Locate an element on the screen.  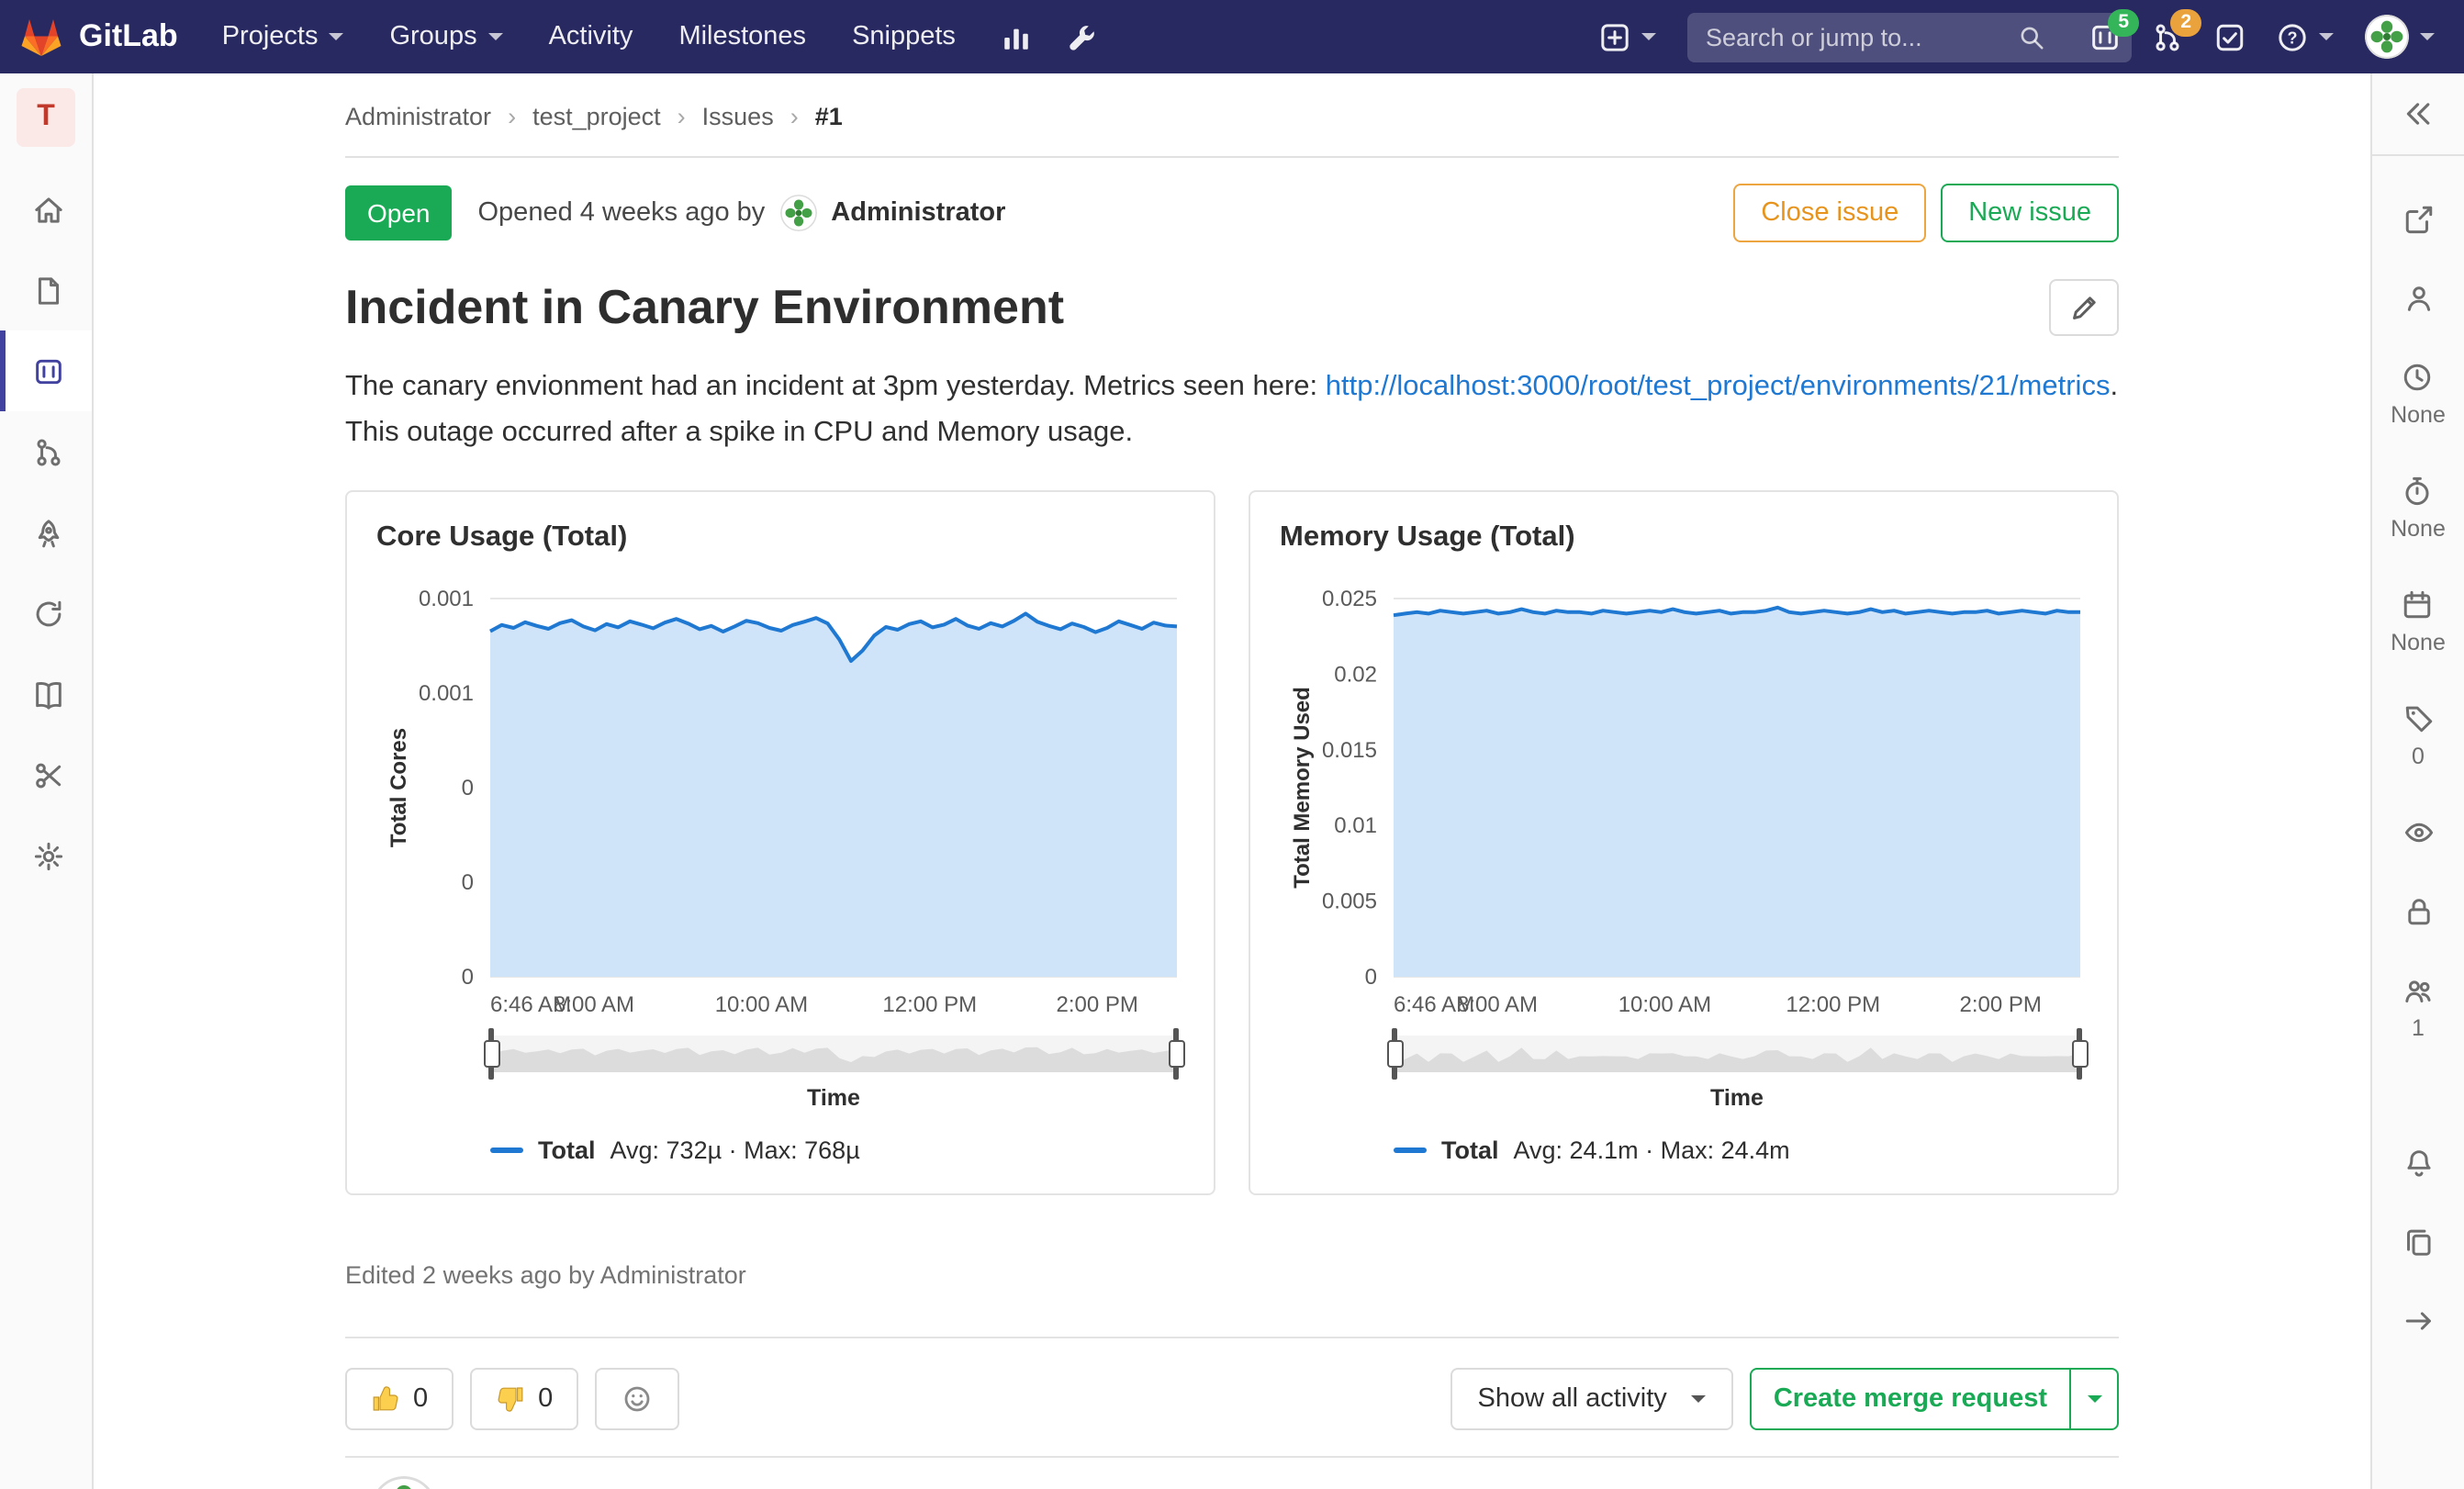
sidebar-item-settings is located at coordinates (46, 855).